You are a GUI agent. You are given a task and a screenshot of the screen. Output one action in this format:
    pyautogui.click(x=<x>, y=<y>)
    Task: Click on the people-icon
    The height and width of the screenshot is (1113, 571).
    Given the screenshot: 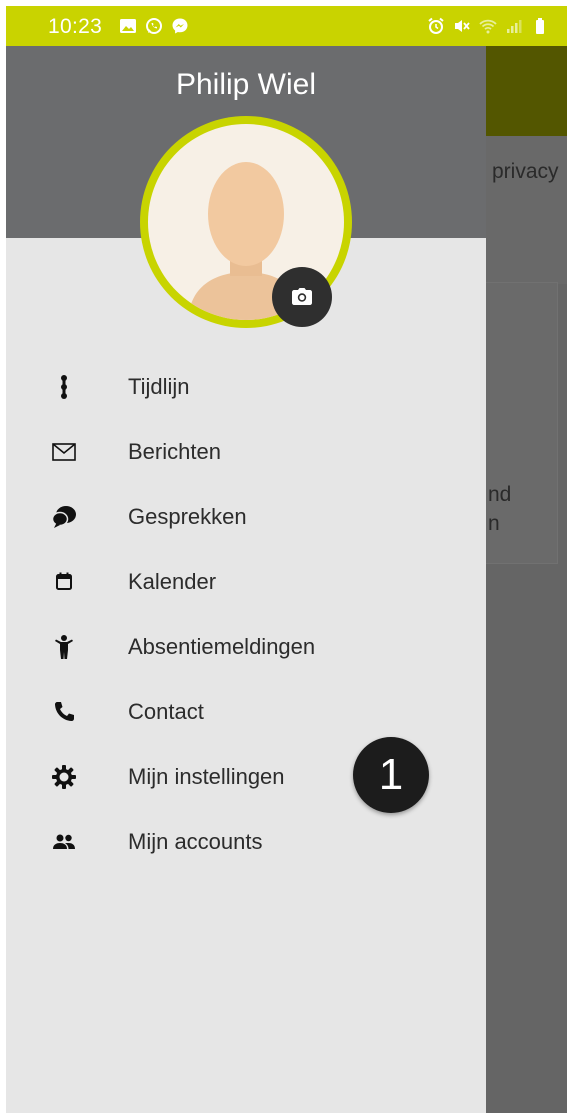 What is the action you would take?
    pyautogui.click(x=64, y=842)
    